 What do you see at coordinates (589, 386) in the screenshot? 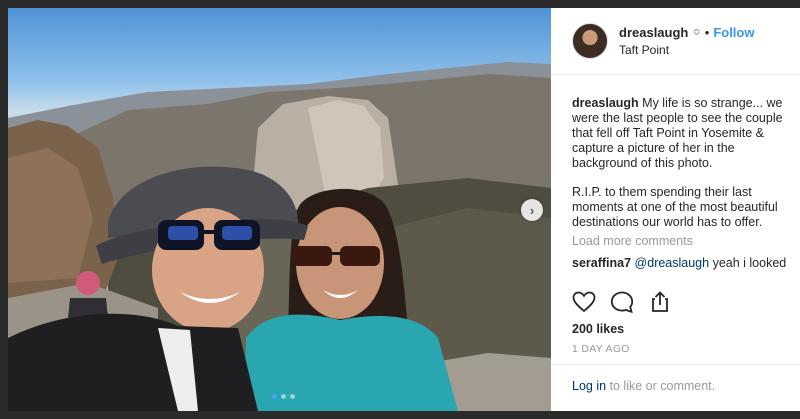
I see `login-link: Log in` at bounding box center [589, 386].